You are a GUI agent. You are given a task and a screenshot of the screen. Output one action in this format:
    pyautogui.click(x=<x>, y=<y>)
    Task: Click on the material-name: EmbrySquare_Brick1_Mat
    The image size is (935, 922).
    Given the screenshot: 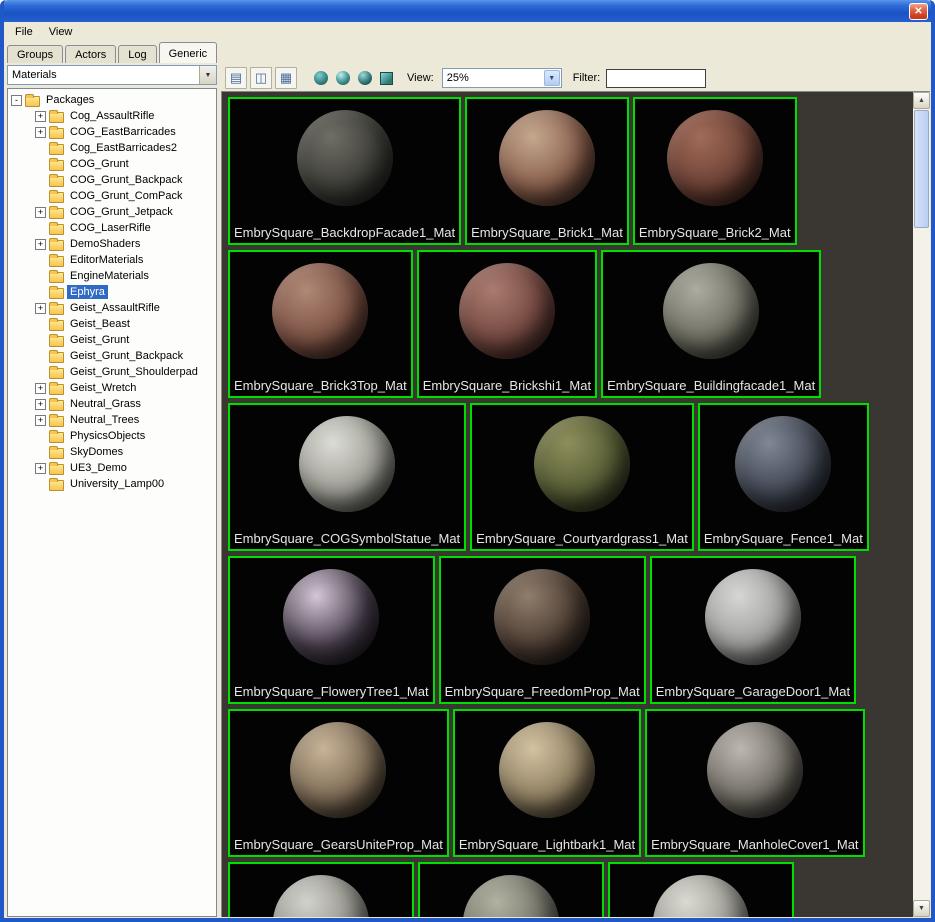 What is the action you would take?
    pyautogui.click(x=547, y=232)
    